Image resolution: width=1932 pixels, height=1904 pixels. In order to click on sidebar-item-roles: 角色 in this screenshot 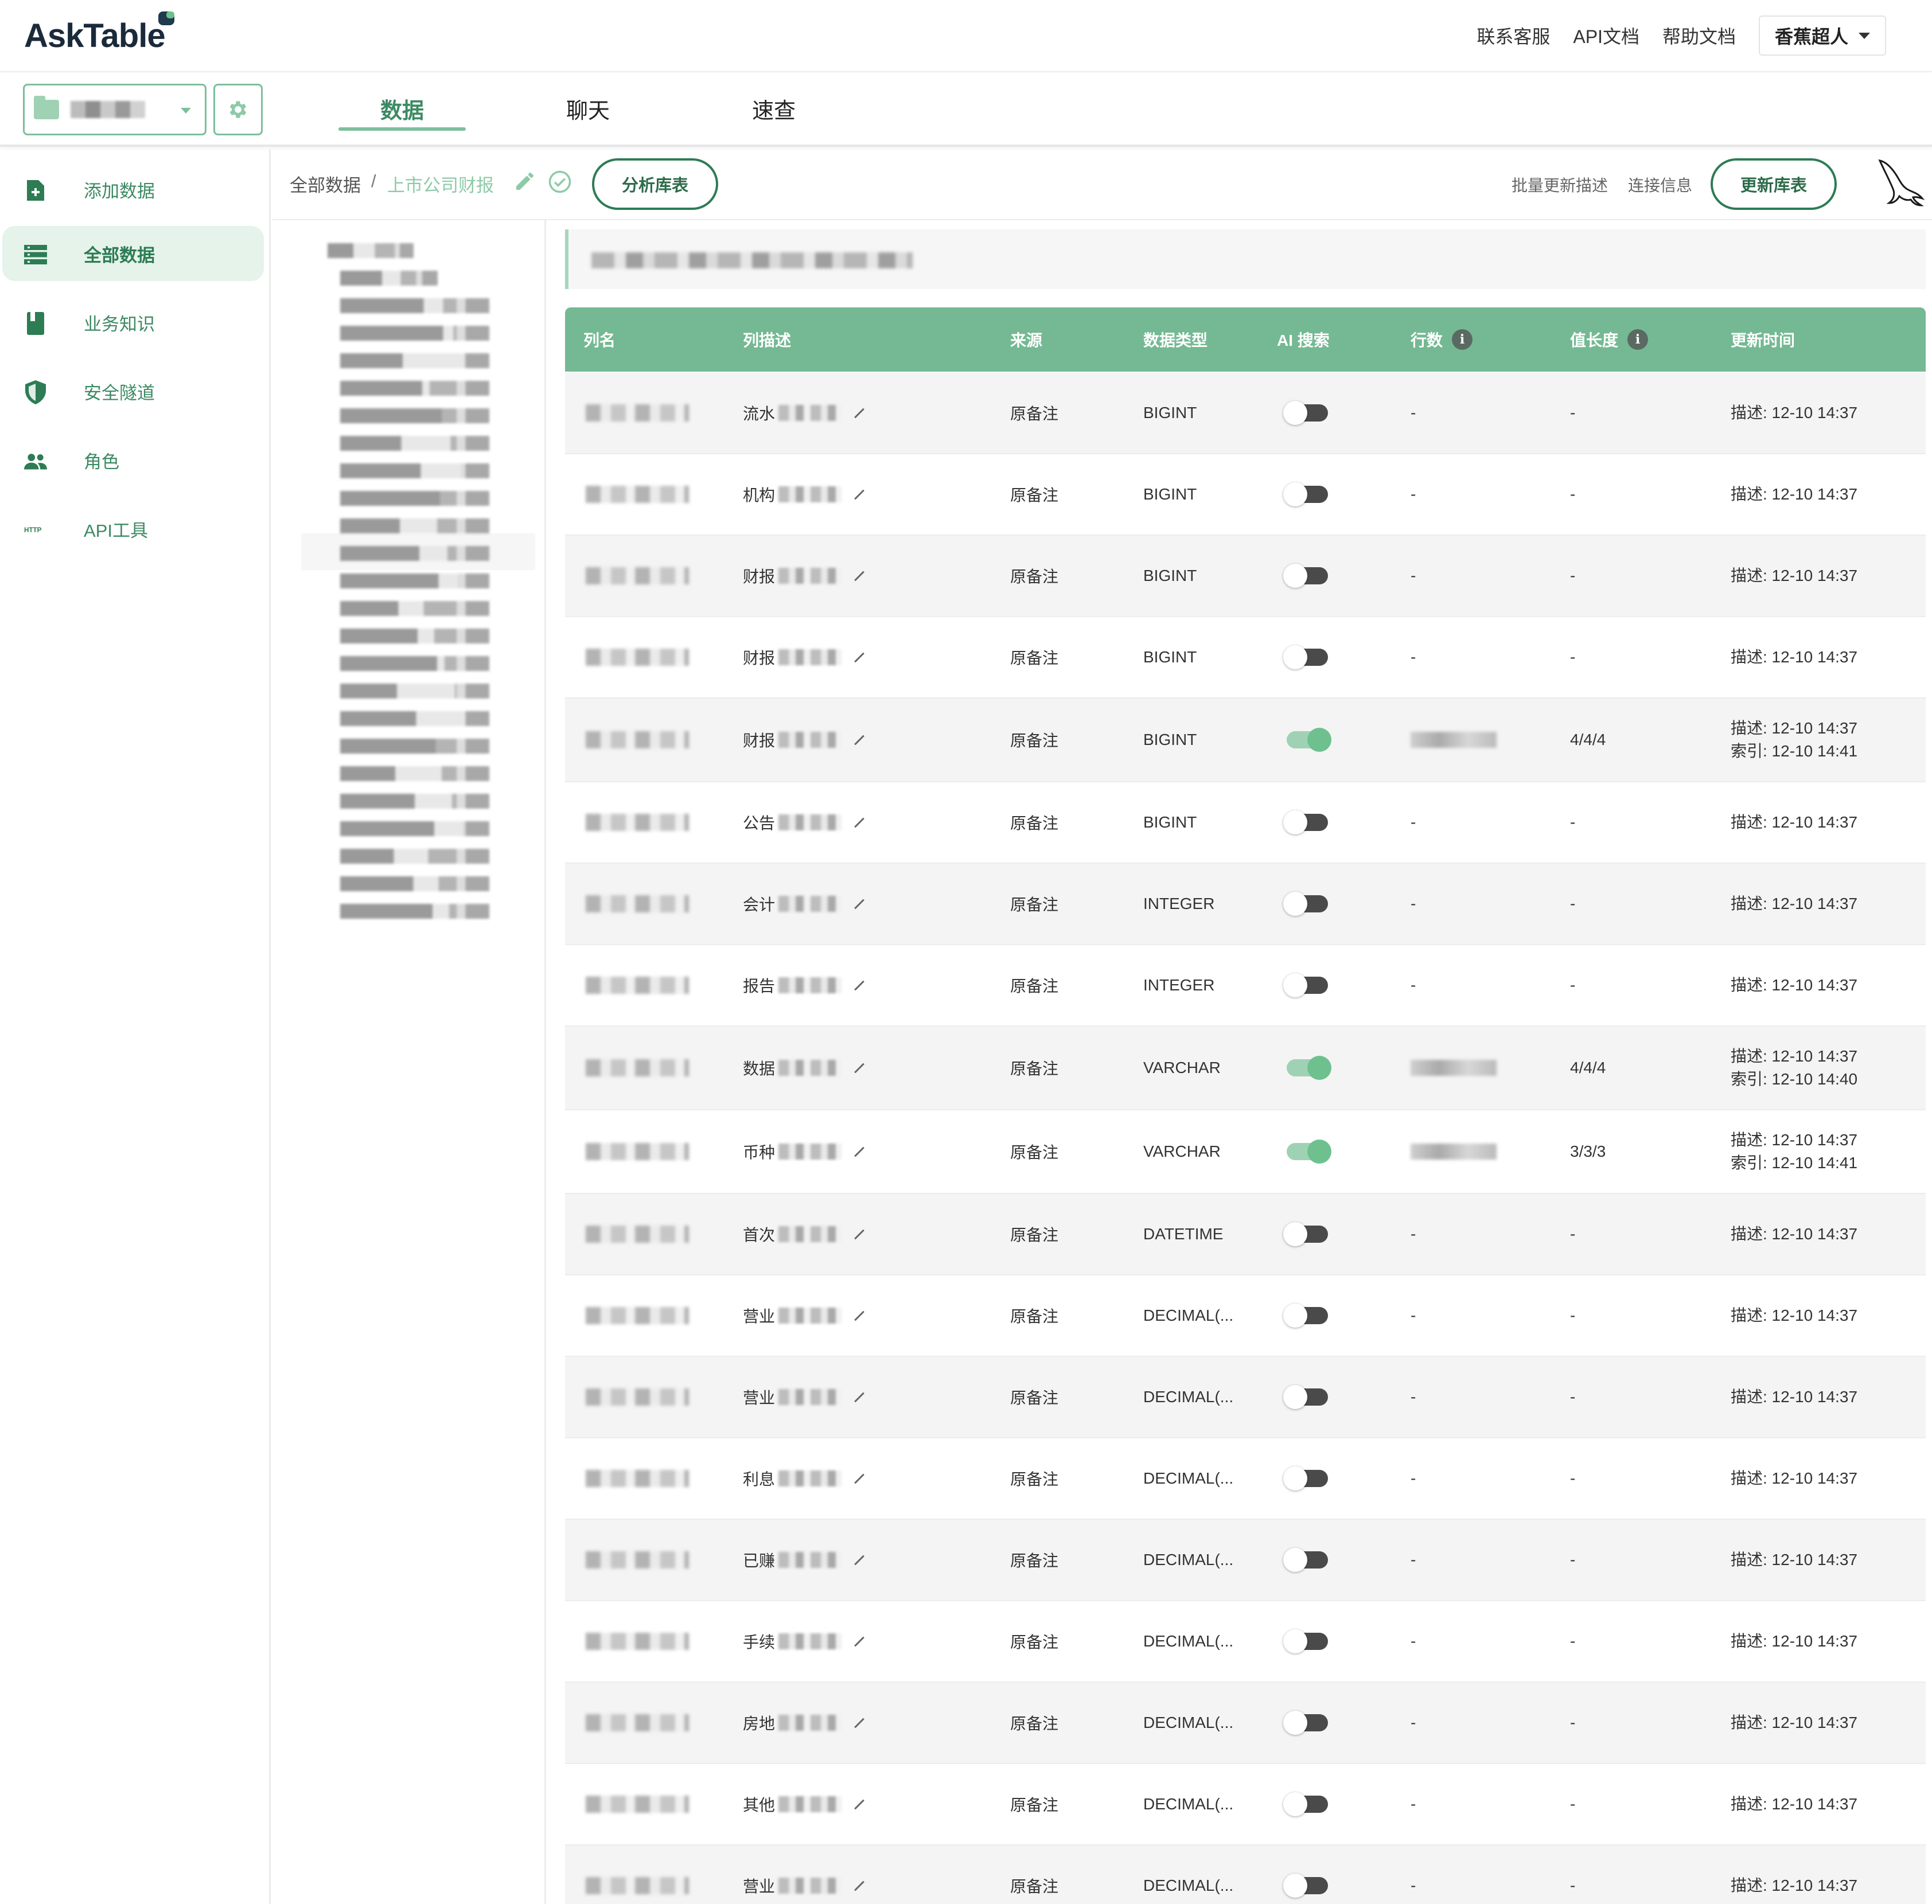, I will do `click(133, 460)`.